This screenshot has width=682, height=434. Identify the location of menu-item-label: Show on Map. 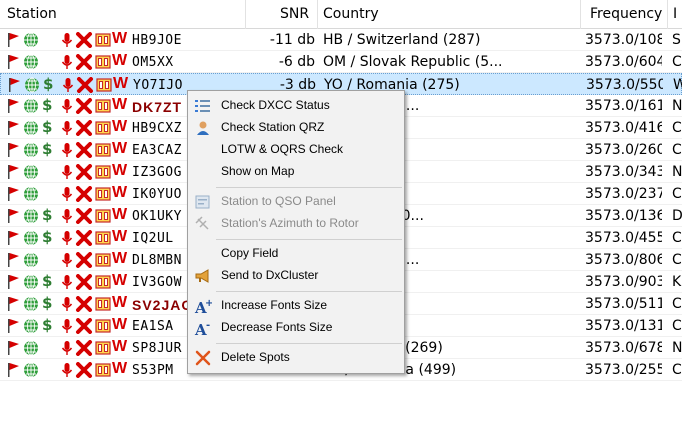
(258, 171).